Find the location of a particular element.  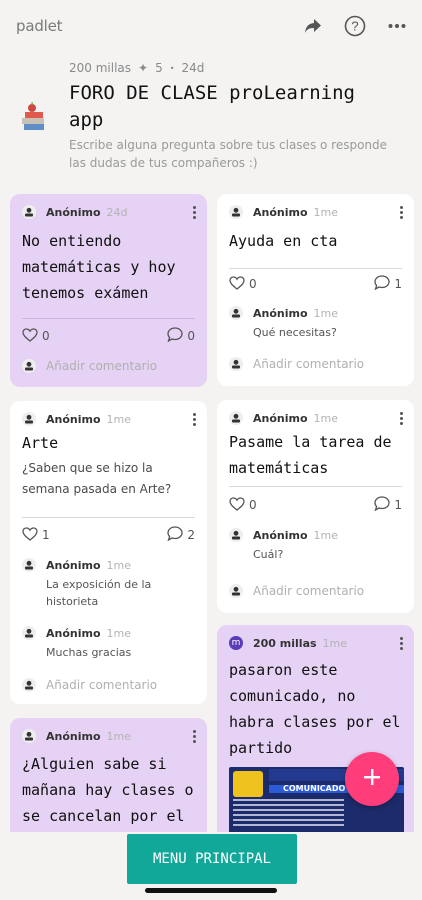

share-icon is located at coordinates (313, 26).